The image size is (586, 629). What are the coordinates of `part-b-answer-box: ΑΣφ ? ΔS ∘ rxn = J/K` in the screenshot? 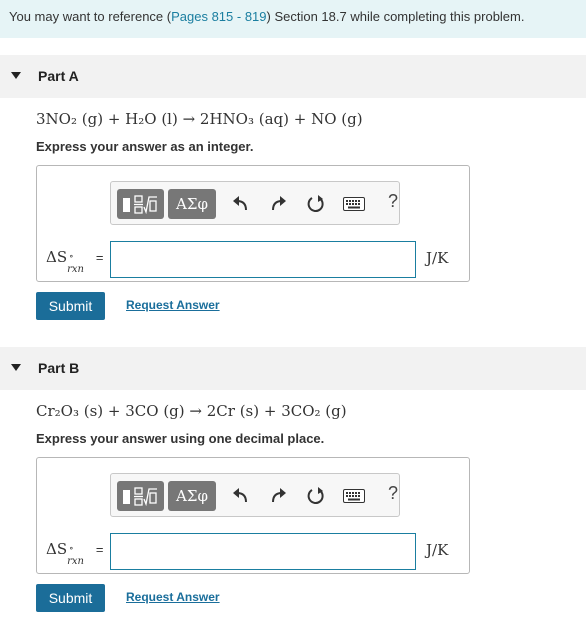 It's located at (253, 515).